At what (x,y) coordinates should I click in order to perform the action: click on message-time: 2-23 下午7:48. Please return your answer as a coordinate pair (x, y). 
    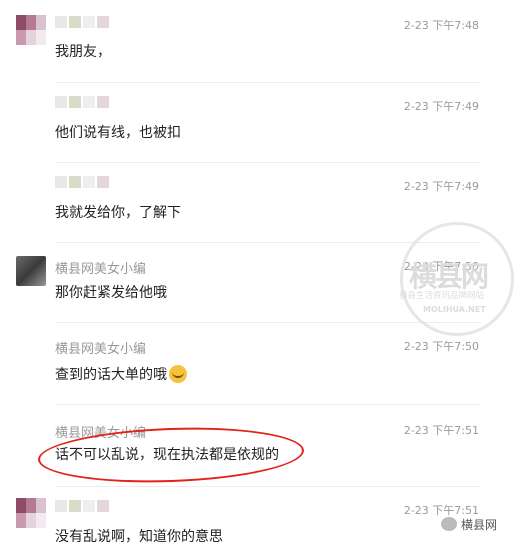
    Looking at the image, I should click on (441, 25).